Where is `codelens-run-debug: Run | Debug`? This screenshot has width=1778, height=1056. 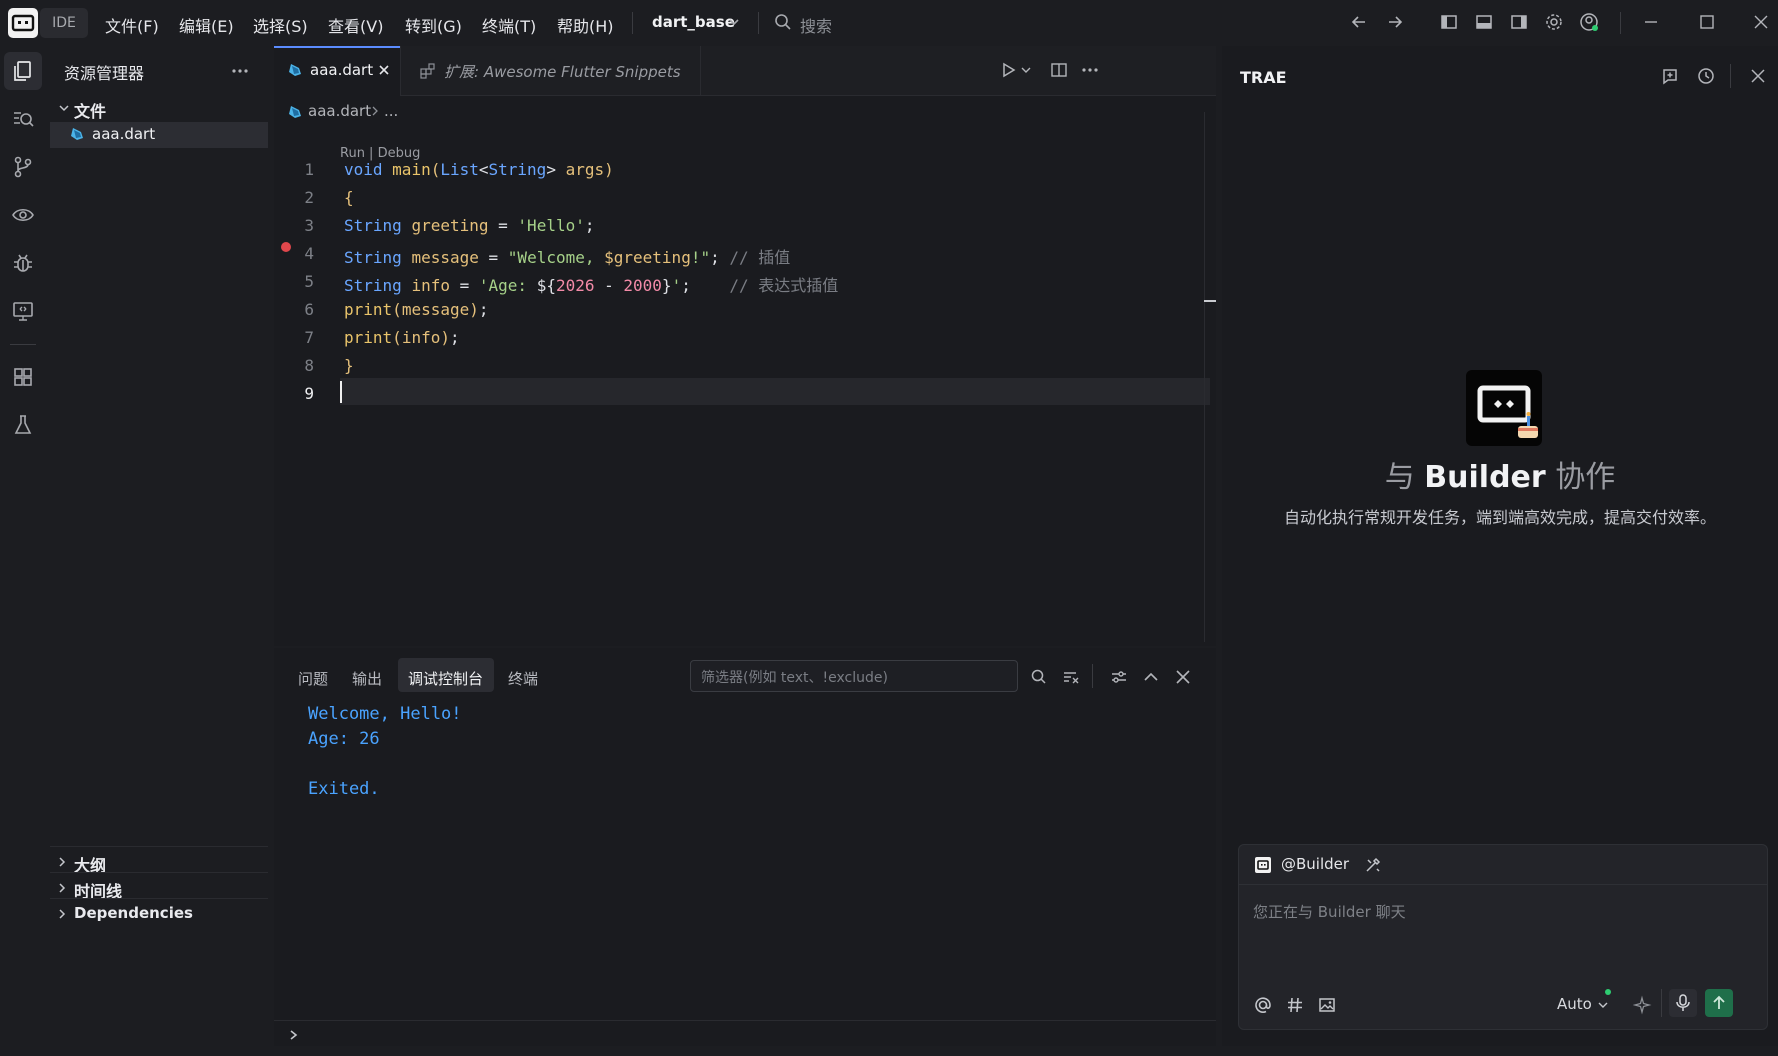 codelens-run-debug: Run | Debug is located at coordinates (380, 153).